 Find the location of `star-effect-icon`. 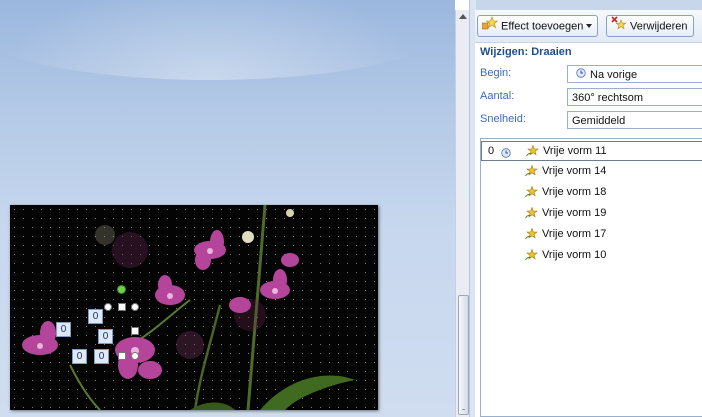

star-effect-icon is located at coordinates (490, 26).